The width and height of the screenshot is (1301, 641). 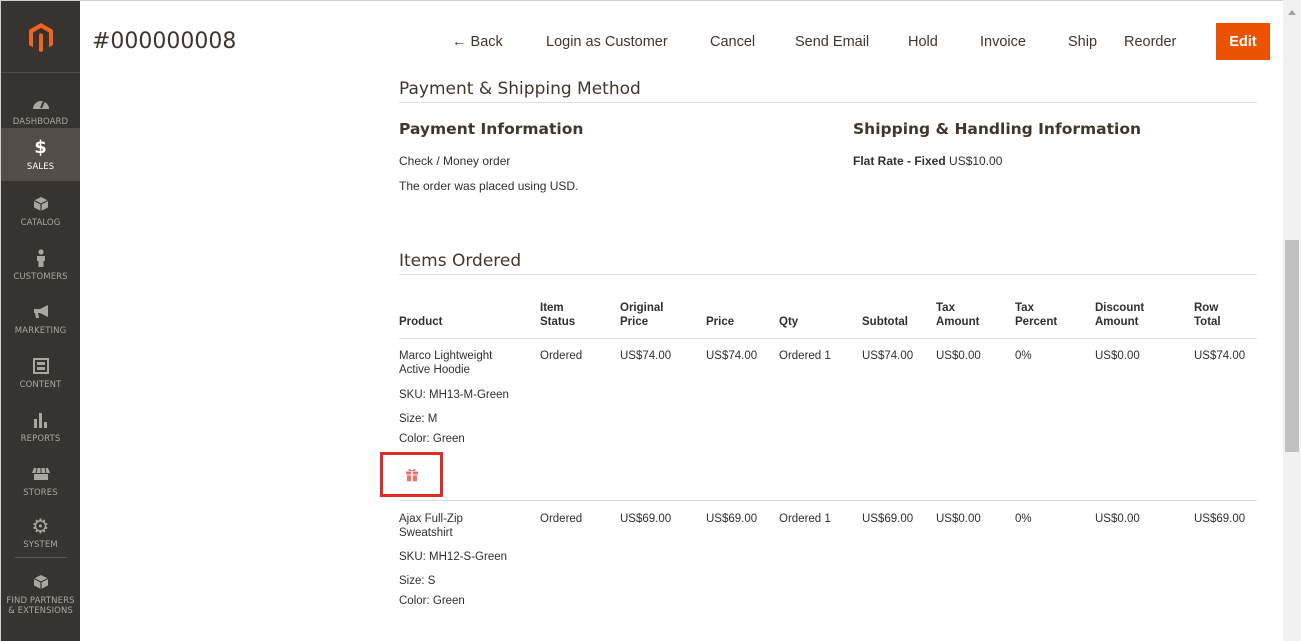 I want to click on row-total: US$74.00, so click(x=1220, y=356).